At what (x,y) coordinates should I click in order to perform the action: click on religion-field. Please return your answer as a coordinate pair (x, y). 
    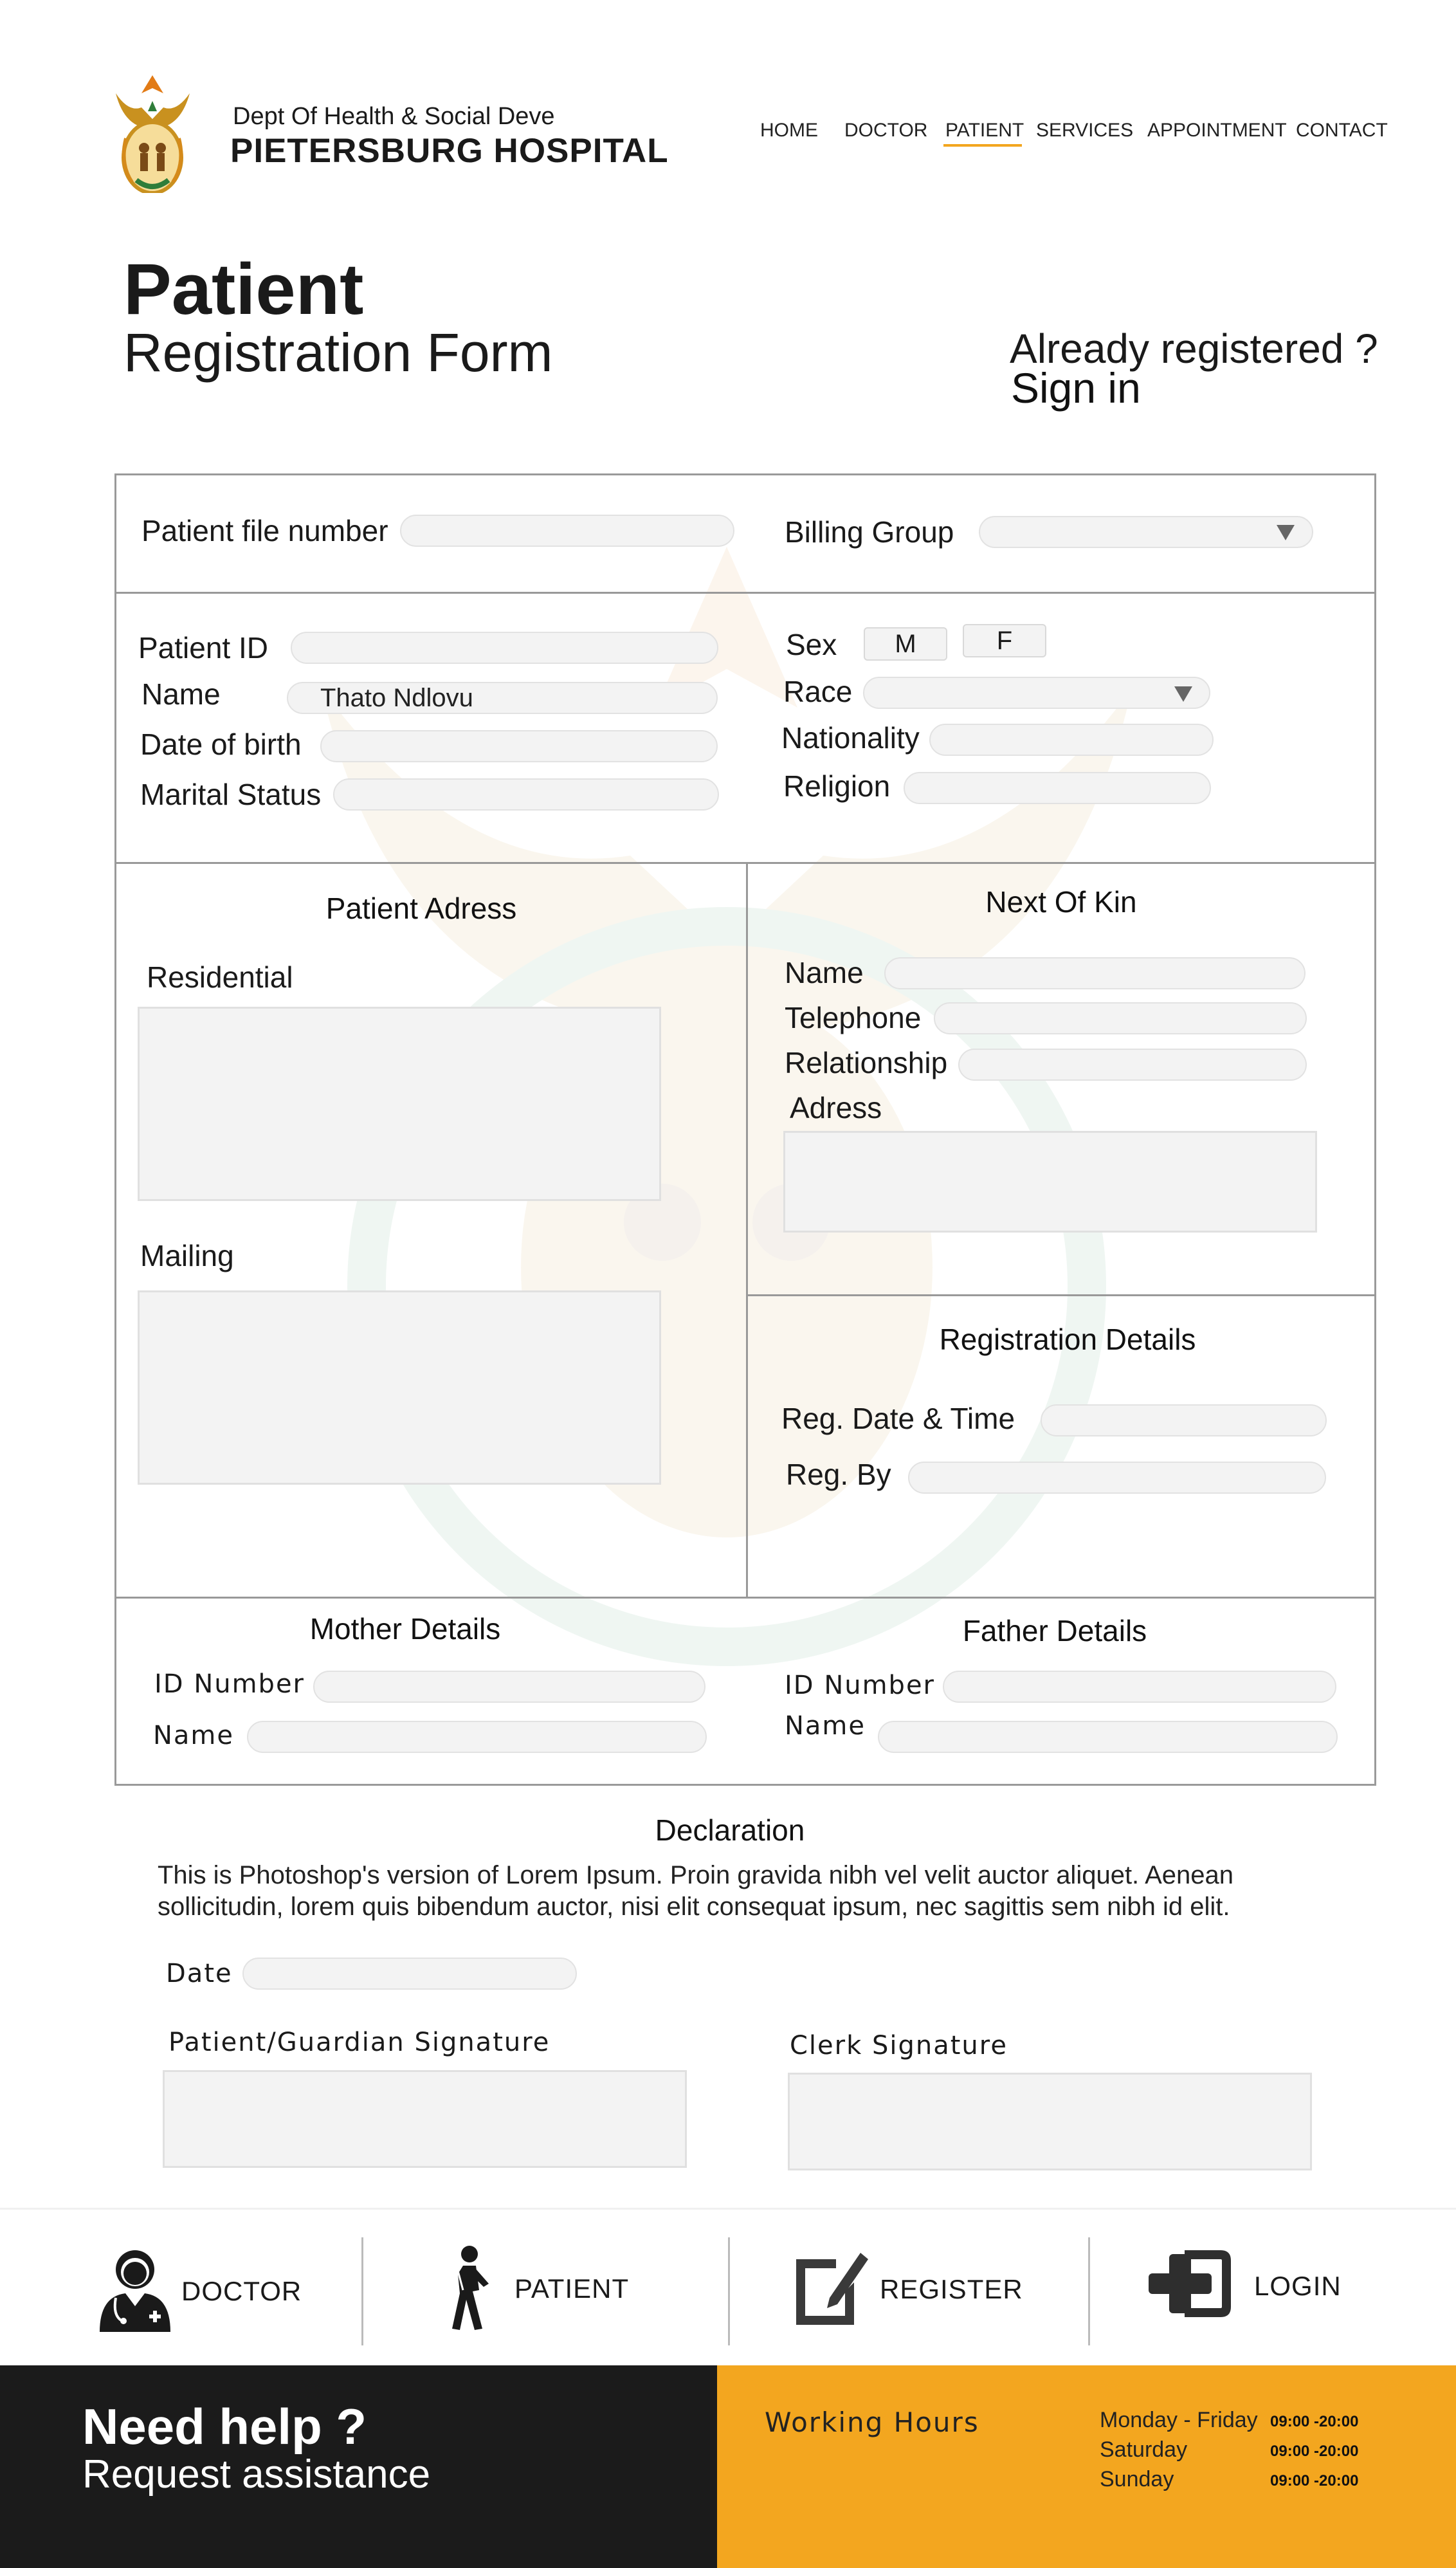
    Looking at the image, I should click on (1057, 788).